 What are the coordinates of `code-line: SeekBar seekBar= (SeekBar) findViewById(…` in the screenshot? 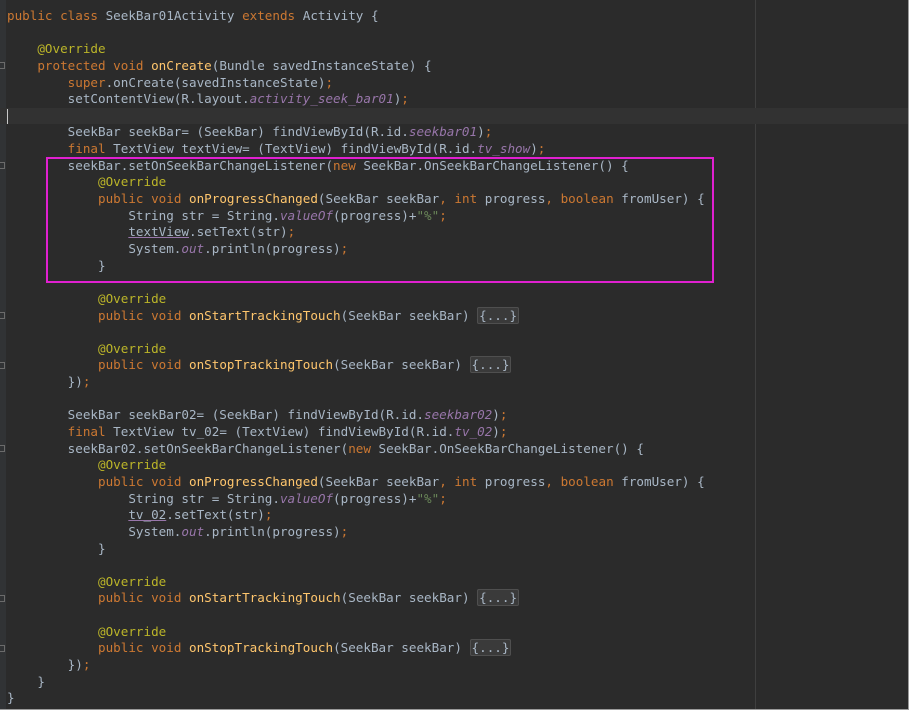 It's located at (454, 132).